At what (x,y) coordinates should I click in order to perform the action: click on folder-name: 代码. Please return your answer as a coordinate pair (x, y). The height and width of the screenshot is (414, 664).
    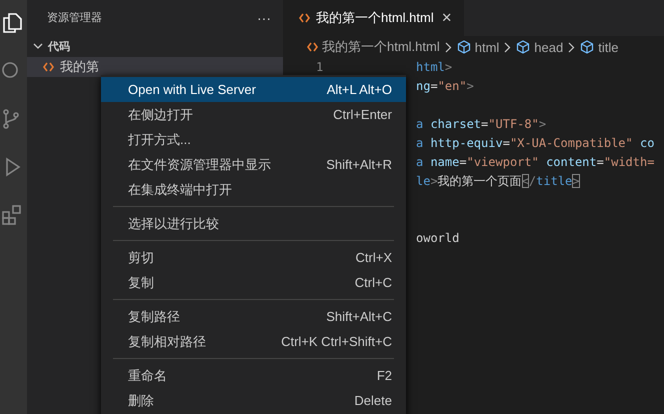
    Looking at the image, I should click on (59, 47).